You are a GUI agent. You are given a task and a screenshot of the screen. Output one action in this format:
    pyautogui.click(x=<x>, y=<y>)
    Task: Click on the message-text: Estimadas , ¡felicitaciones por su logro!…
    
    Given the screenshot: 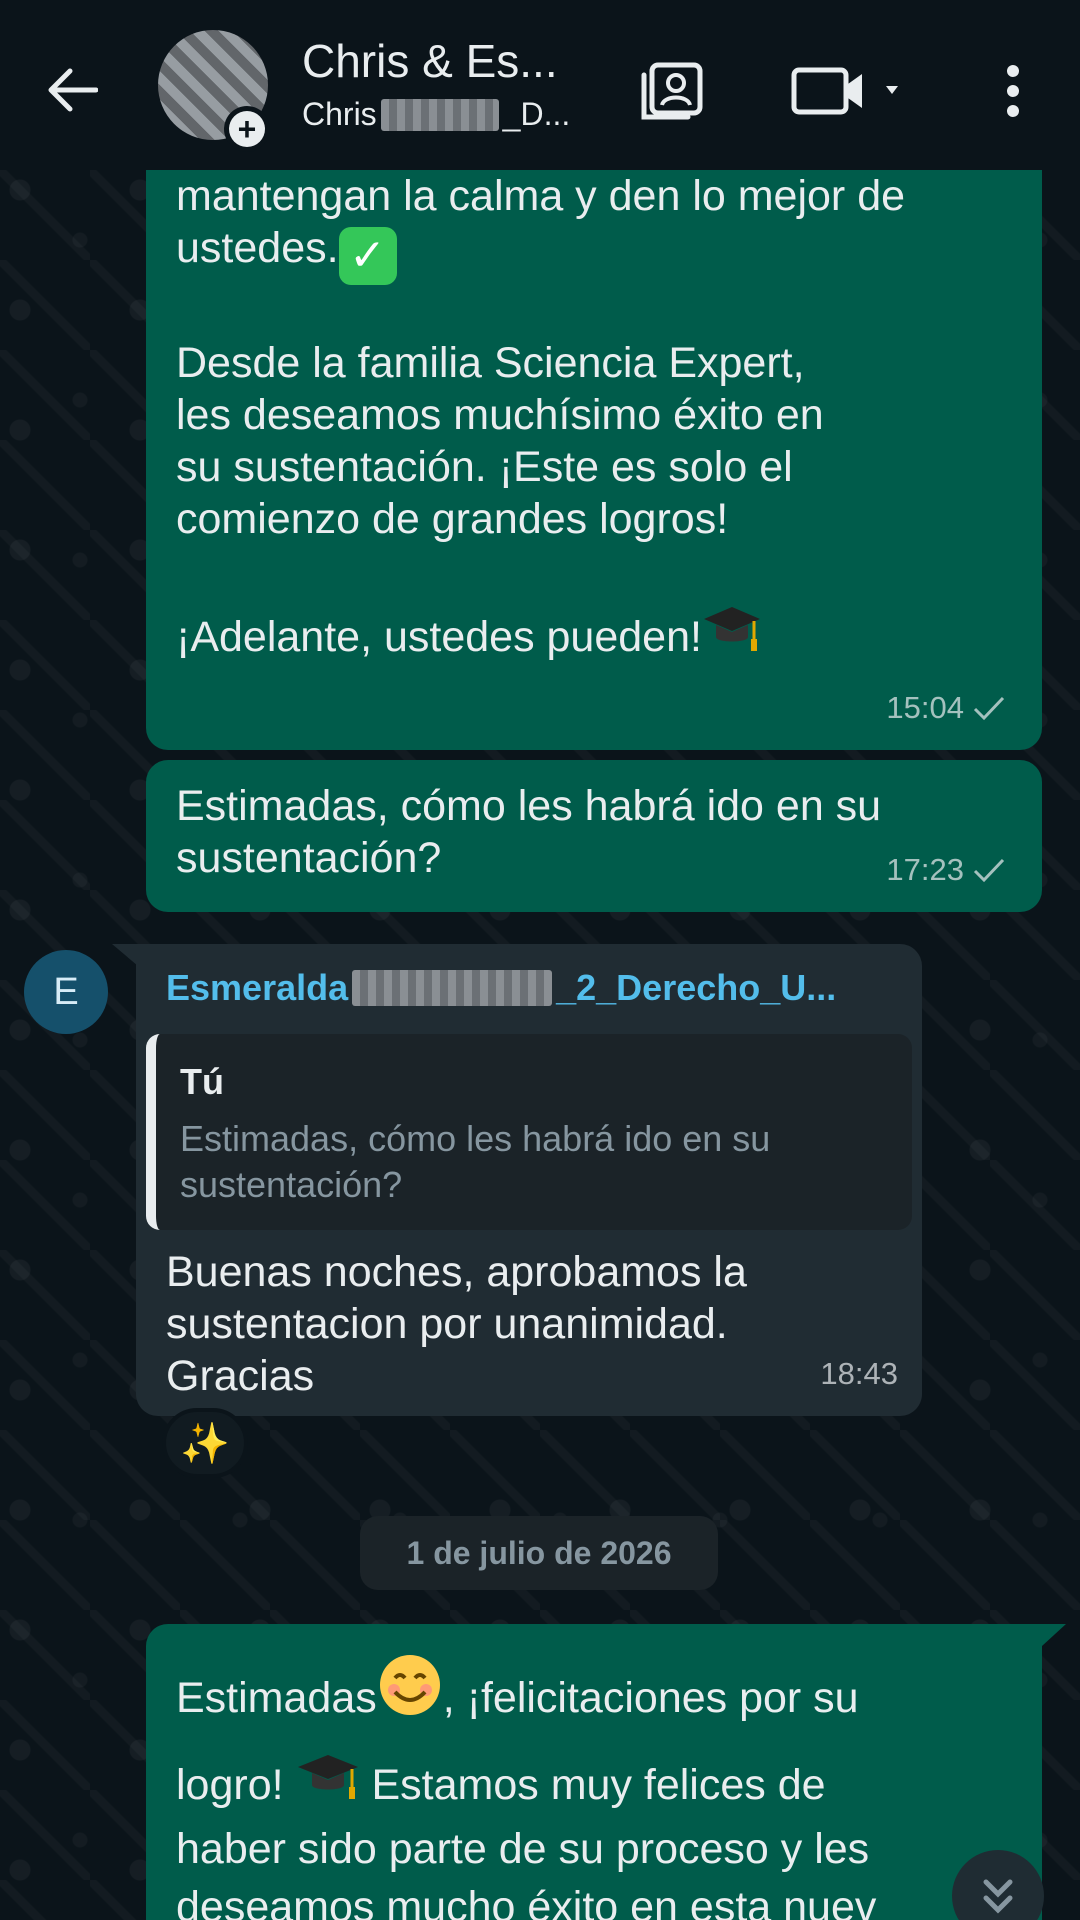 What is the action you would take?
    pyautogui.click(x=594, y=1786)
    